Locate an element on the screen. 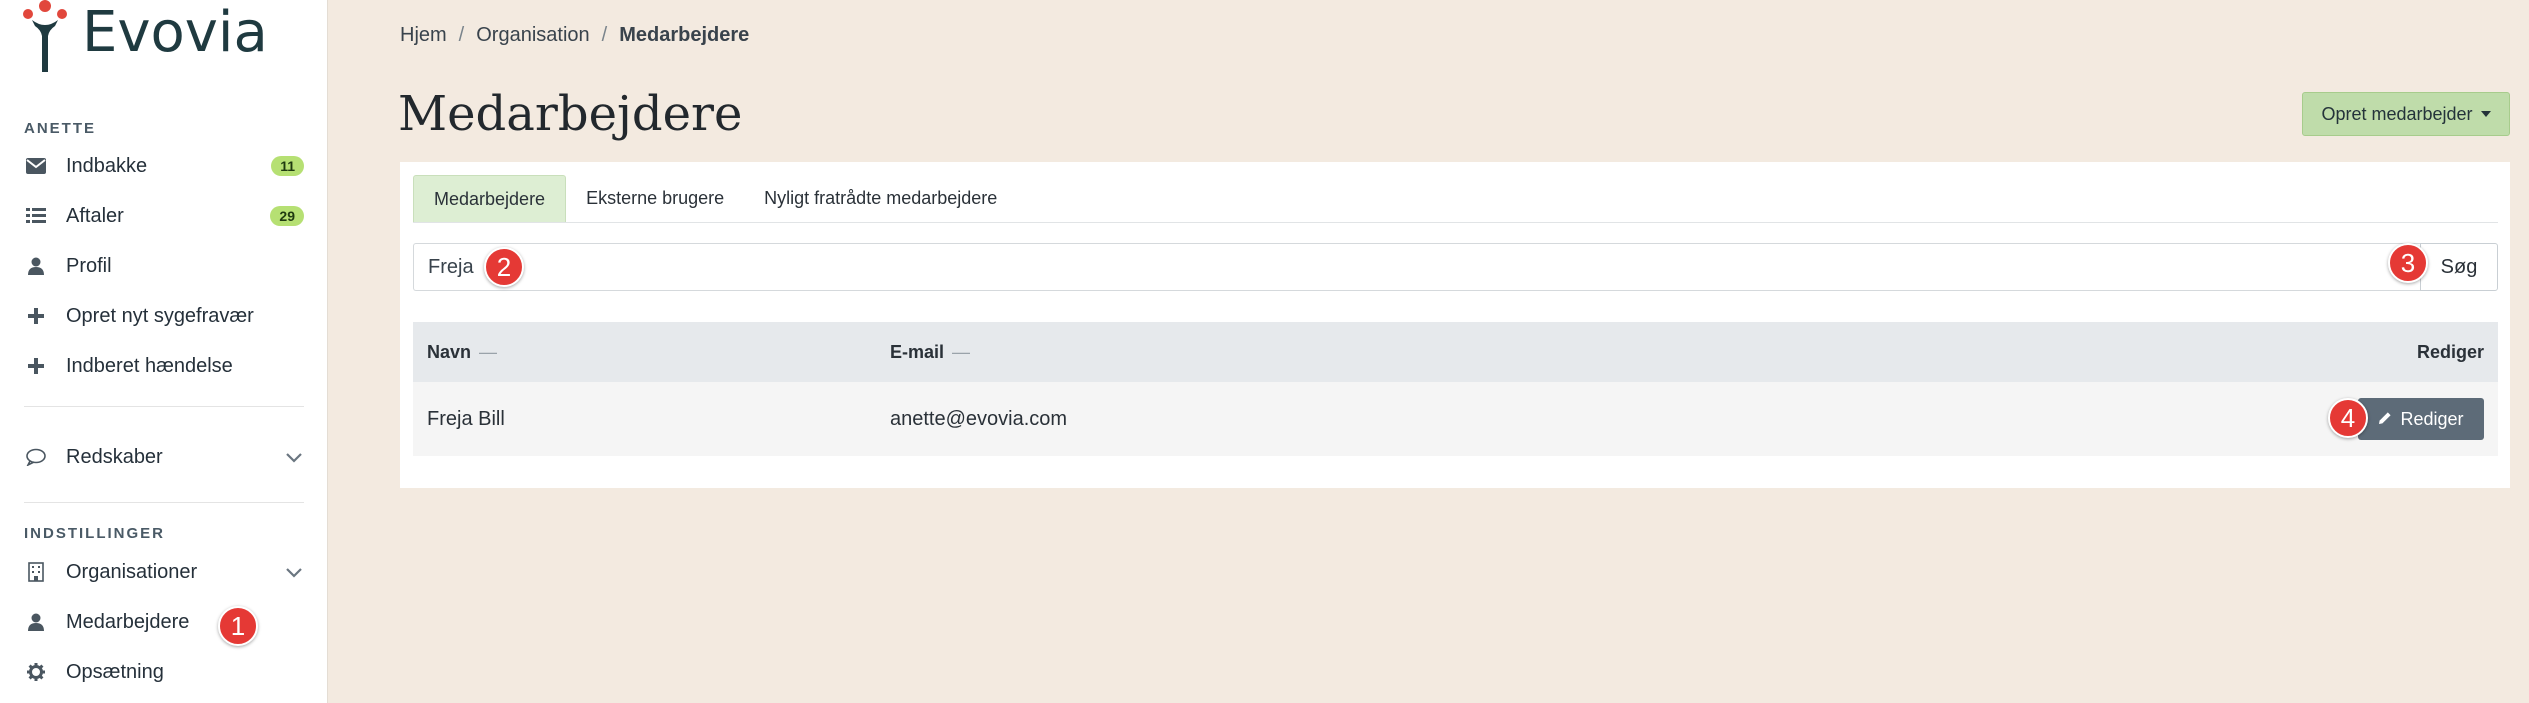 Image resolution: width=2529 pixels, height=703 pixels. sidebar-item-appointments: Aftaler 29 is located at coordinates (164, 216).